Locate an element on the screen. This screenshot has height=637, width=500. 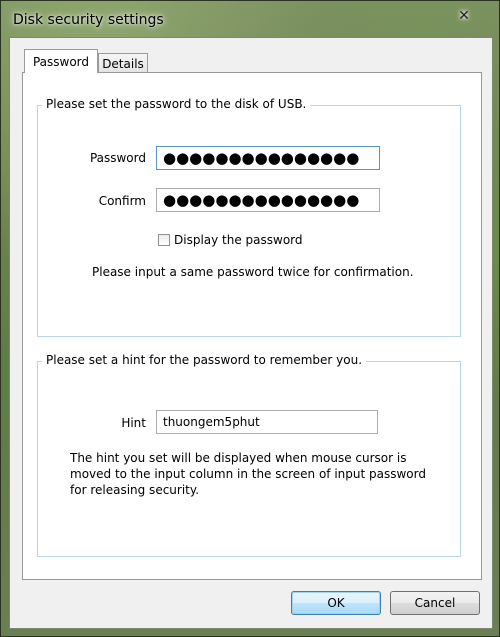
display-password-checkbox is located at coordinates (164, 240).